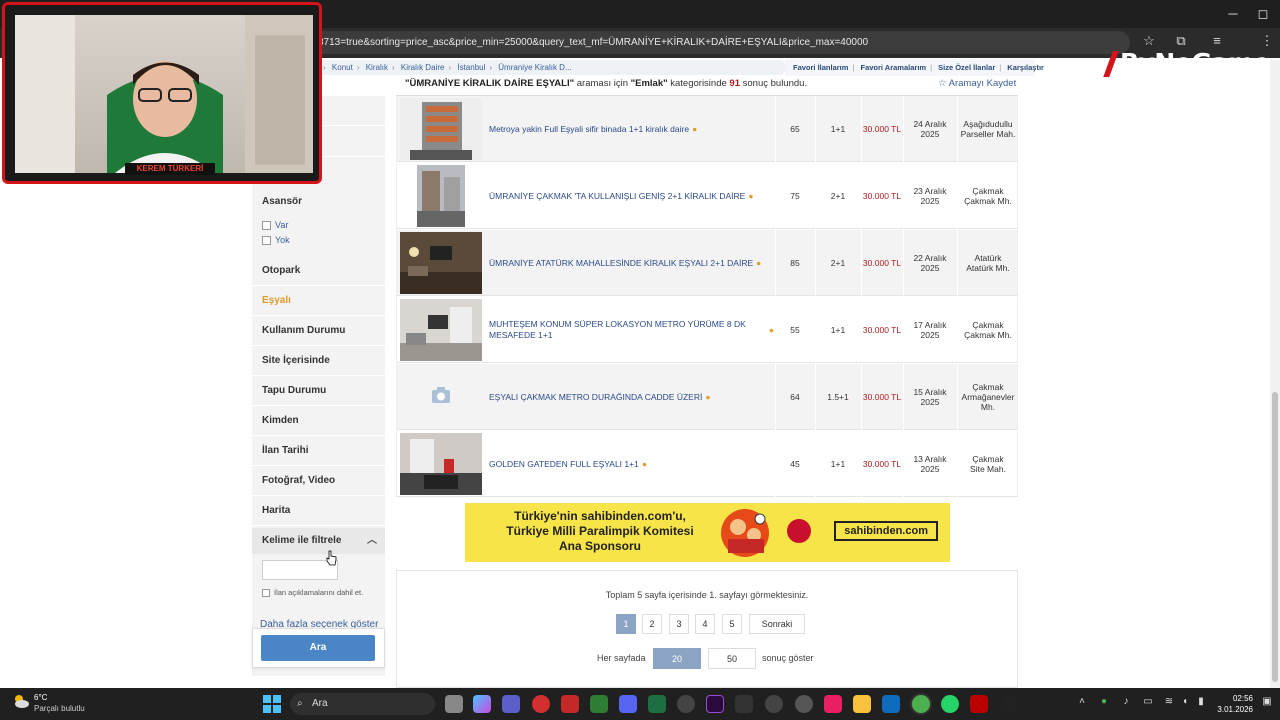  What do you see at coordinates (966, 67) in the screenshot?
I see `special-listings-link: Size Özel İlanlar` at bounding box center [966, 67].